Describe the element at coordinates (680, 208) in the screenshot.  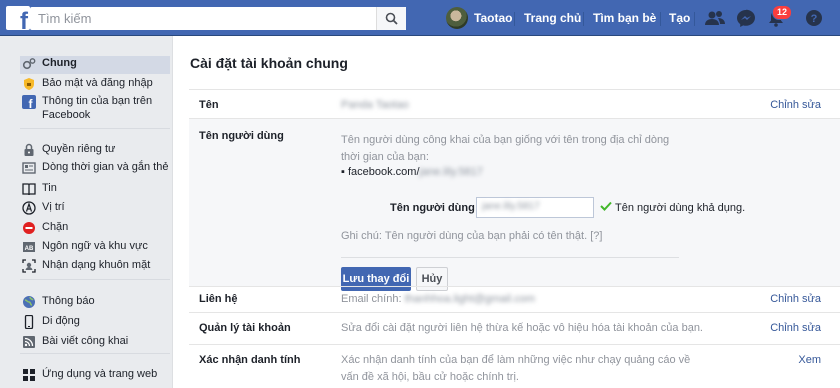
I see `username-availability: Tên người dùng khả dụng.` at that location.